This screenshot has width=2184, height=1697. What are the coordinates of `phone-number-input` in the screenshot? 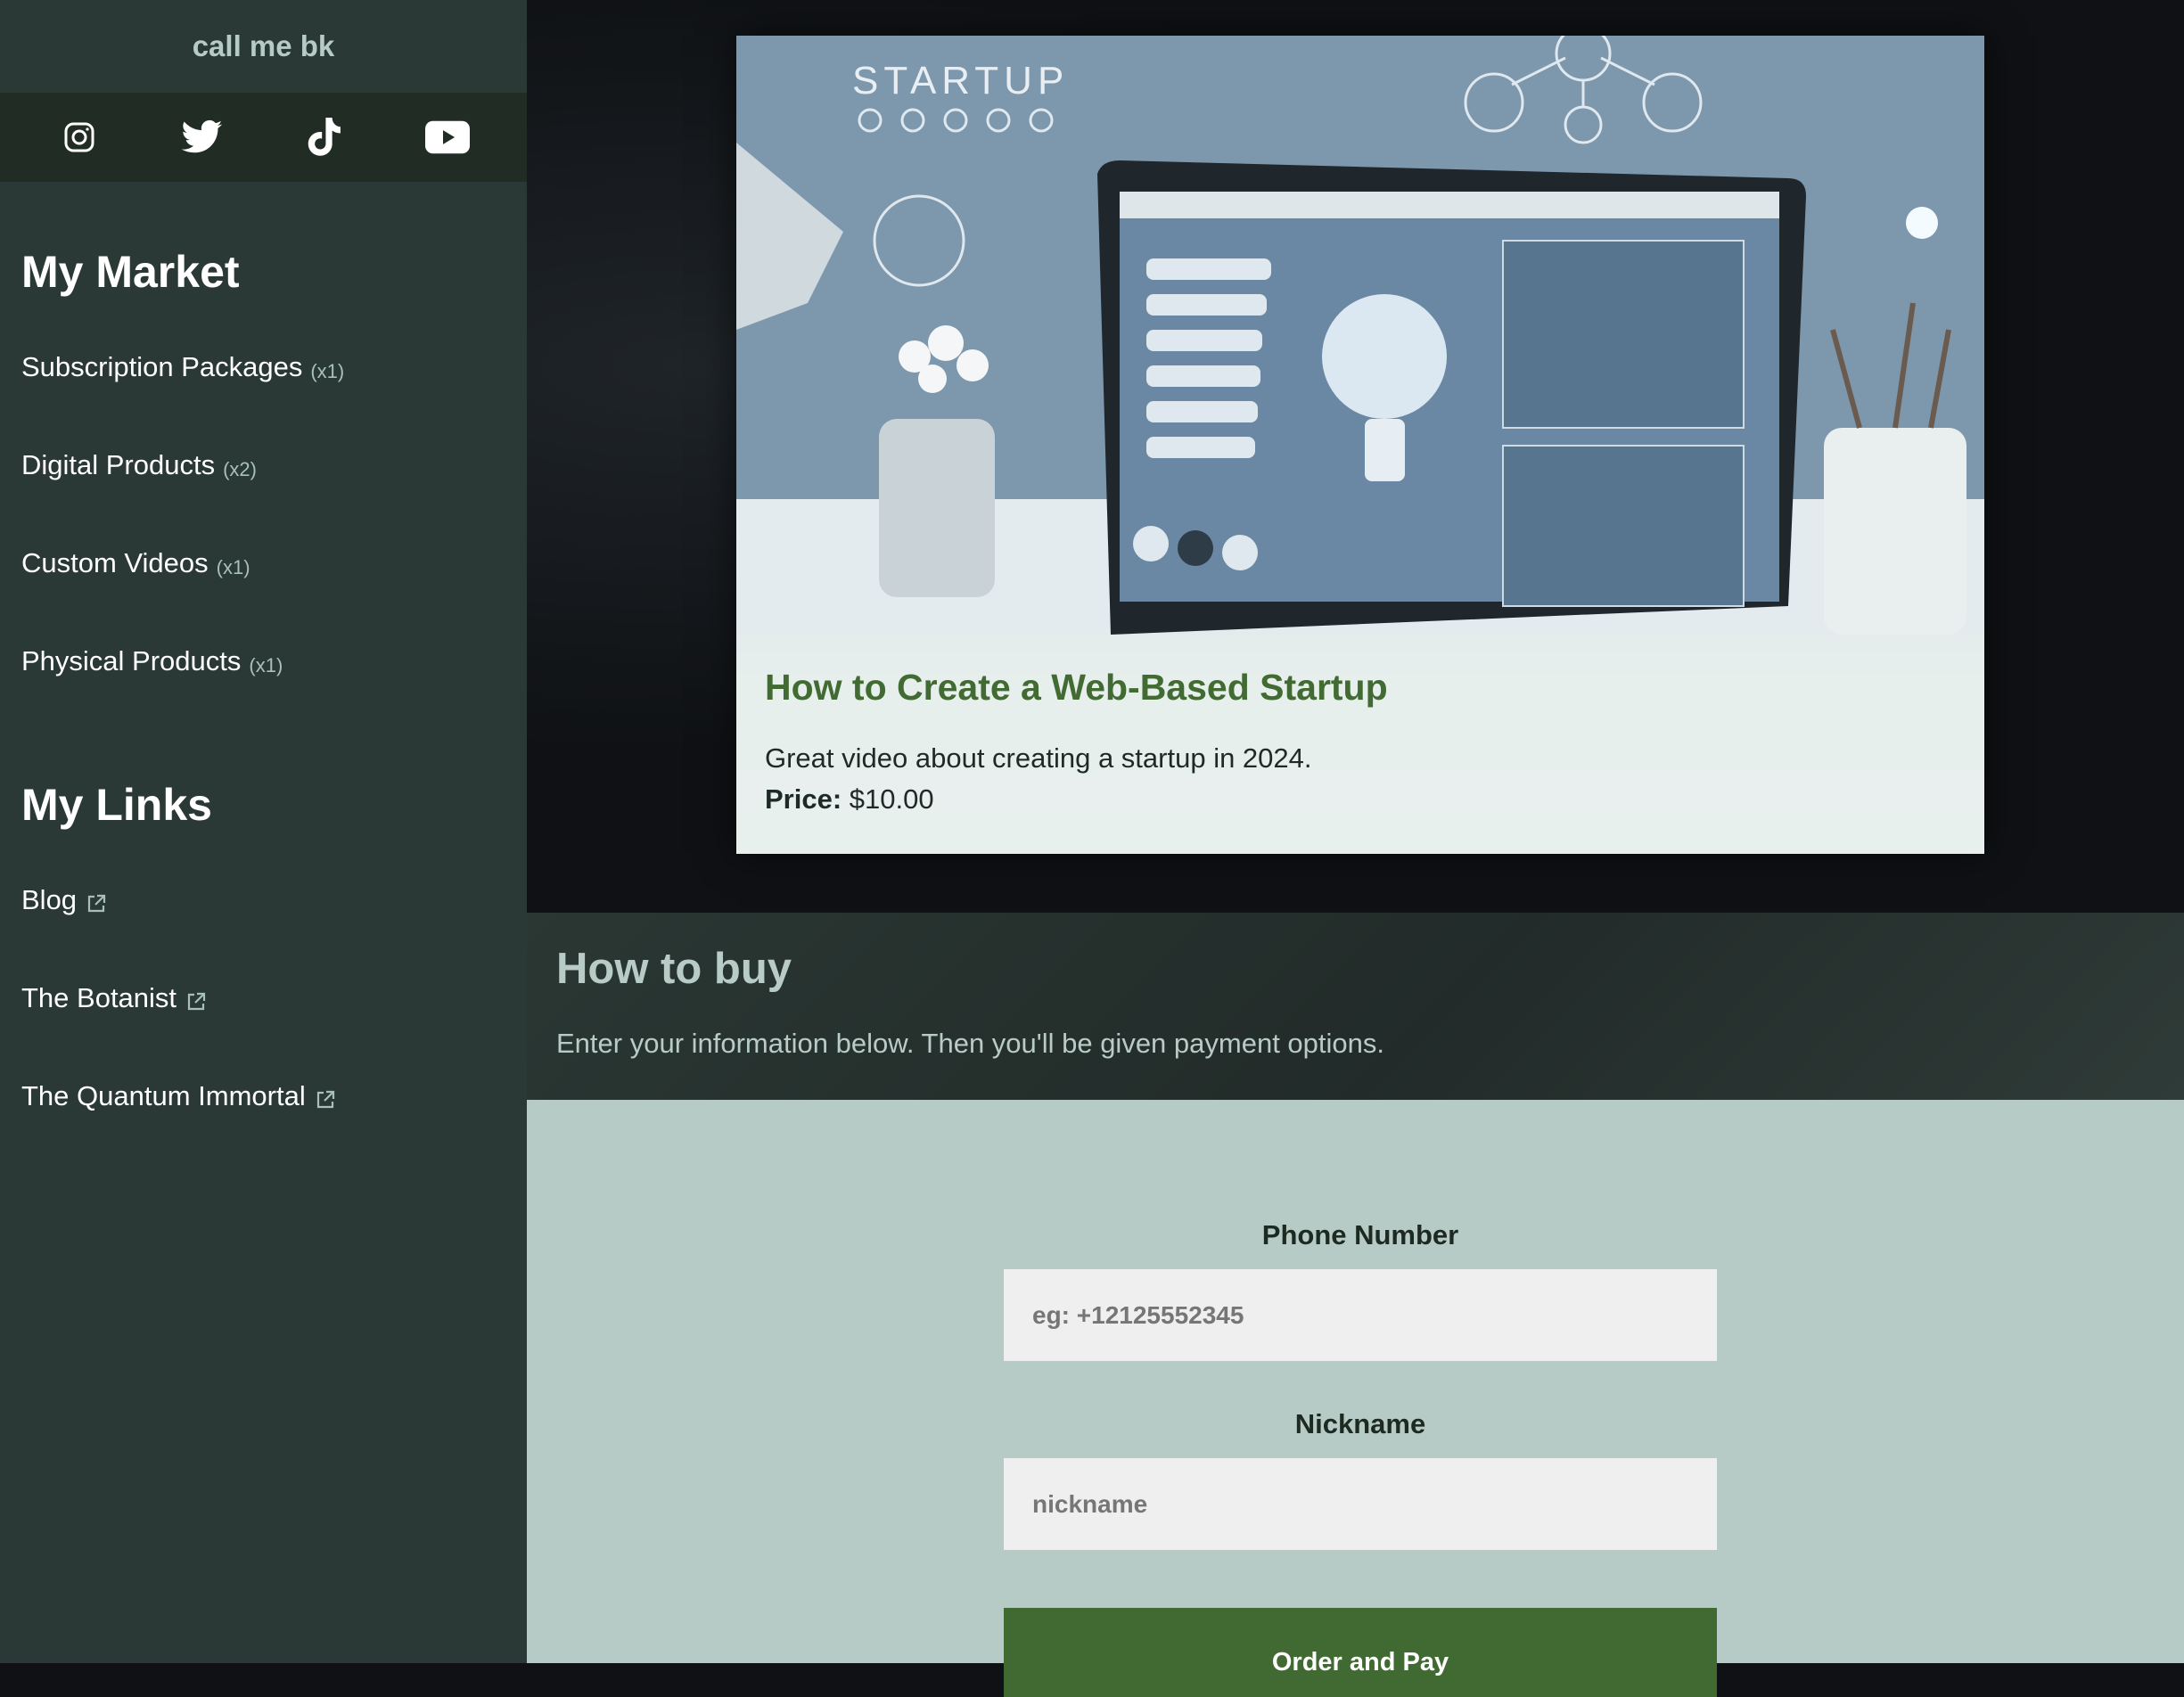 It's located at (1360, 1315).